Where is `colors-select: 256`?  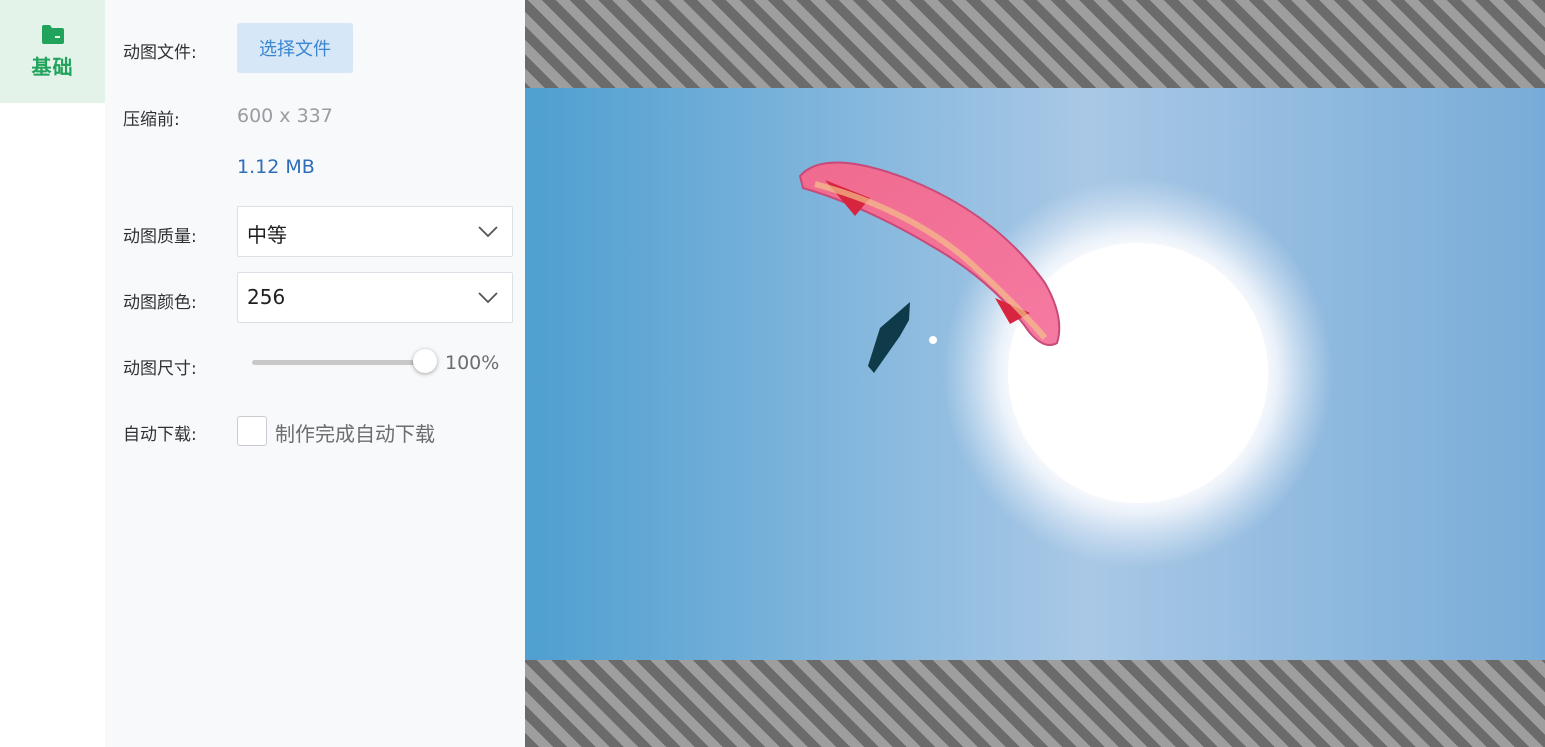
colors-select: 256 is located at coordinates (375, 297).